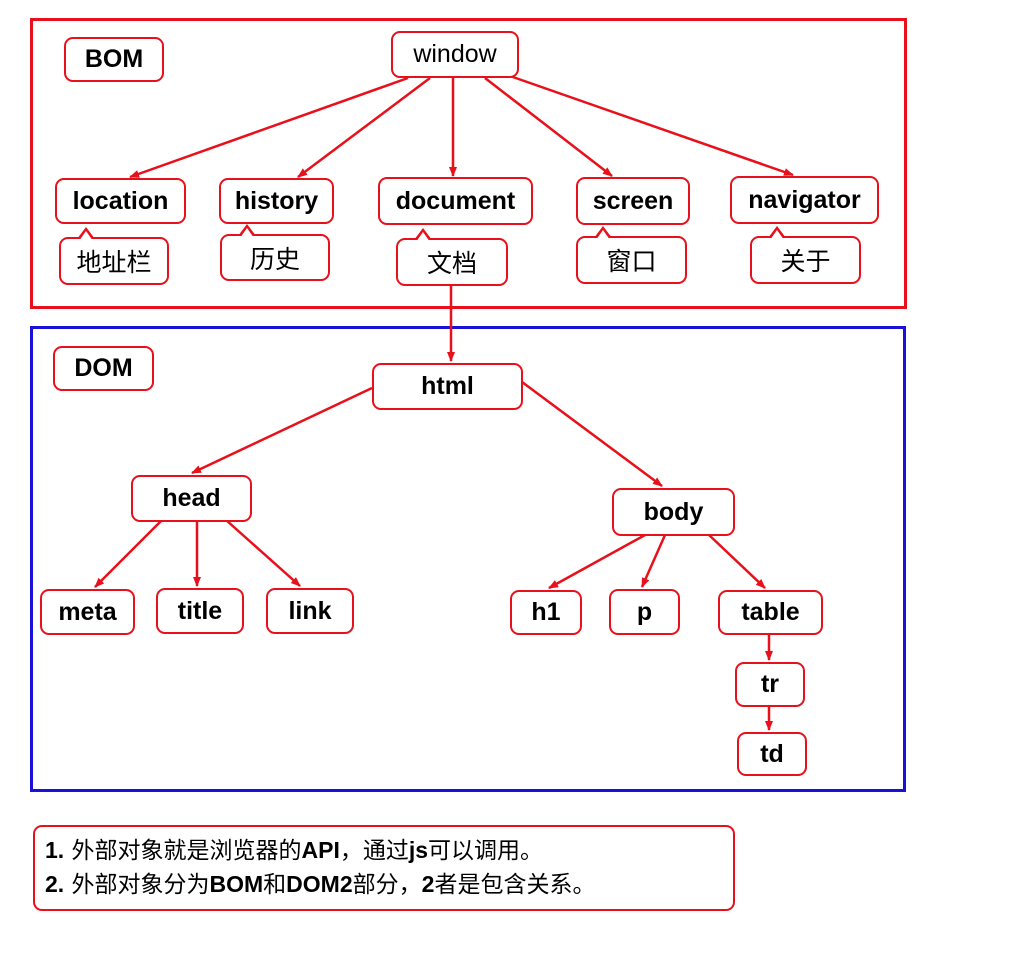 The image size is (1024, 957). Describe the element at coordinates (548, 127) in the screenshot. I see `edge-window-screen` at that location.